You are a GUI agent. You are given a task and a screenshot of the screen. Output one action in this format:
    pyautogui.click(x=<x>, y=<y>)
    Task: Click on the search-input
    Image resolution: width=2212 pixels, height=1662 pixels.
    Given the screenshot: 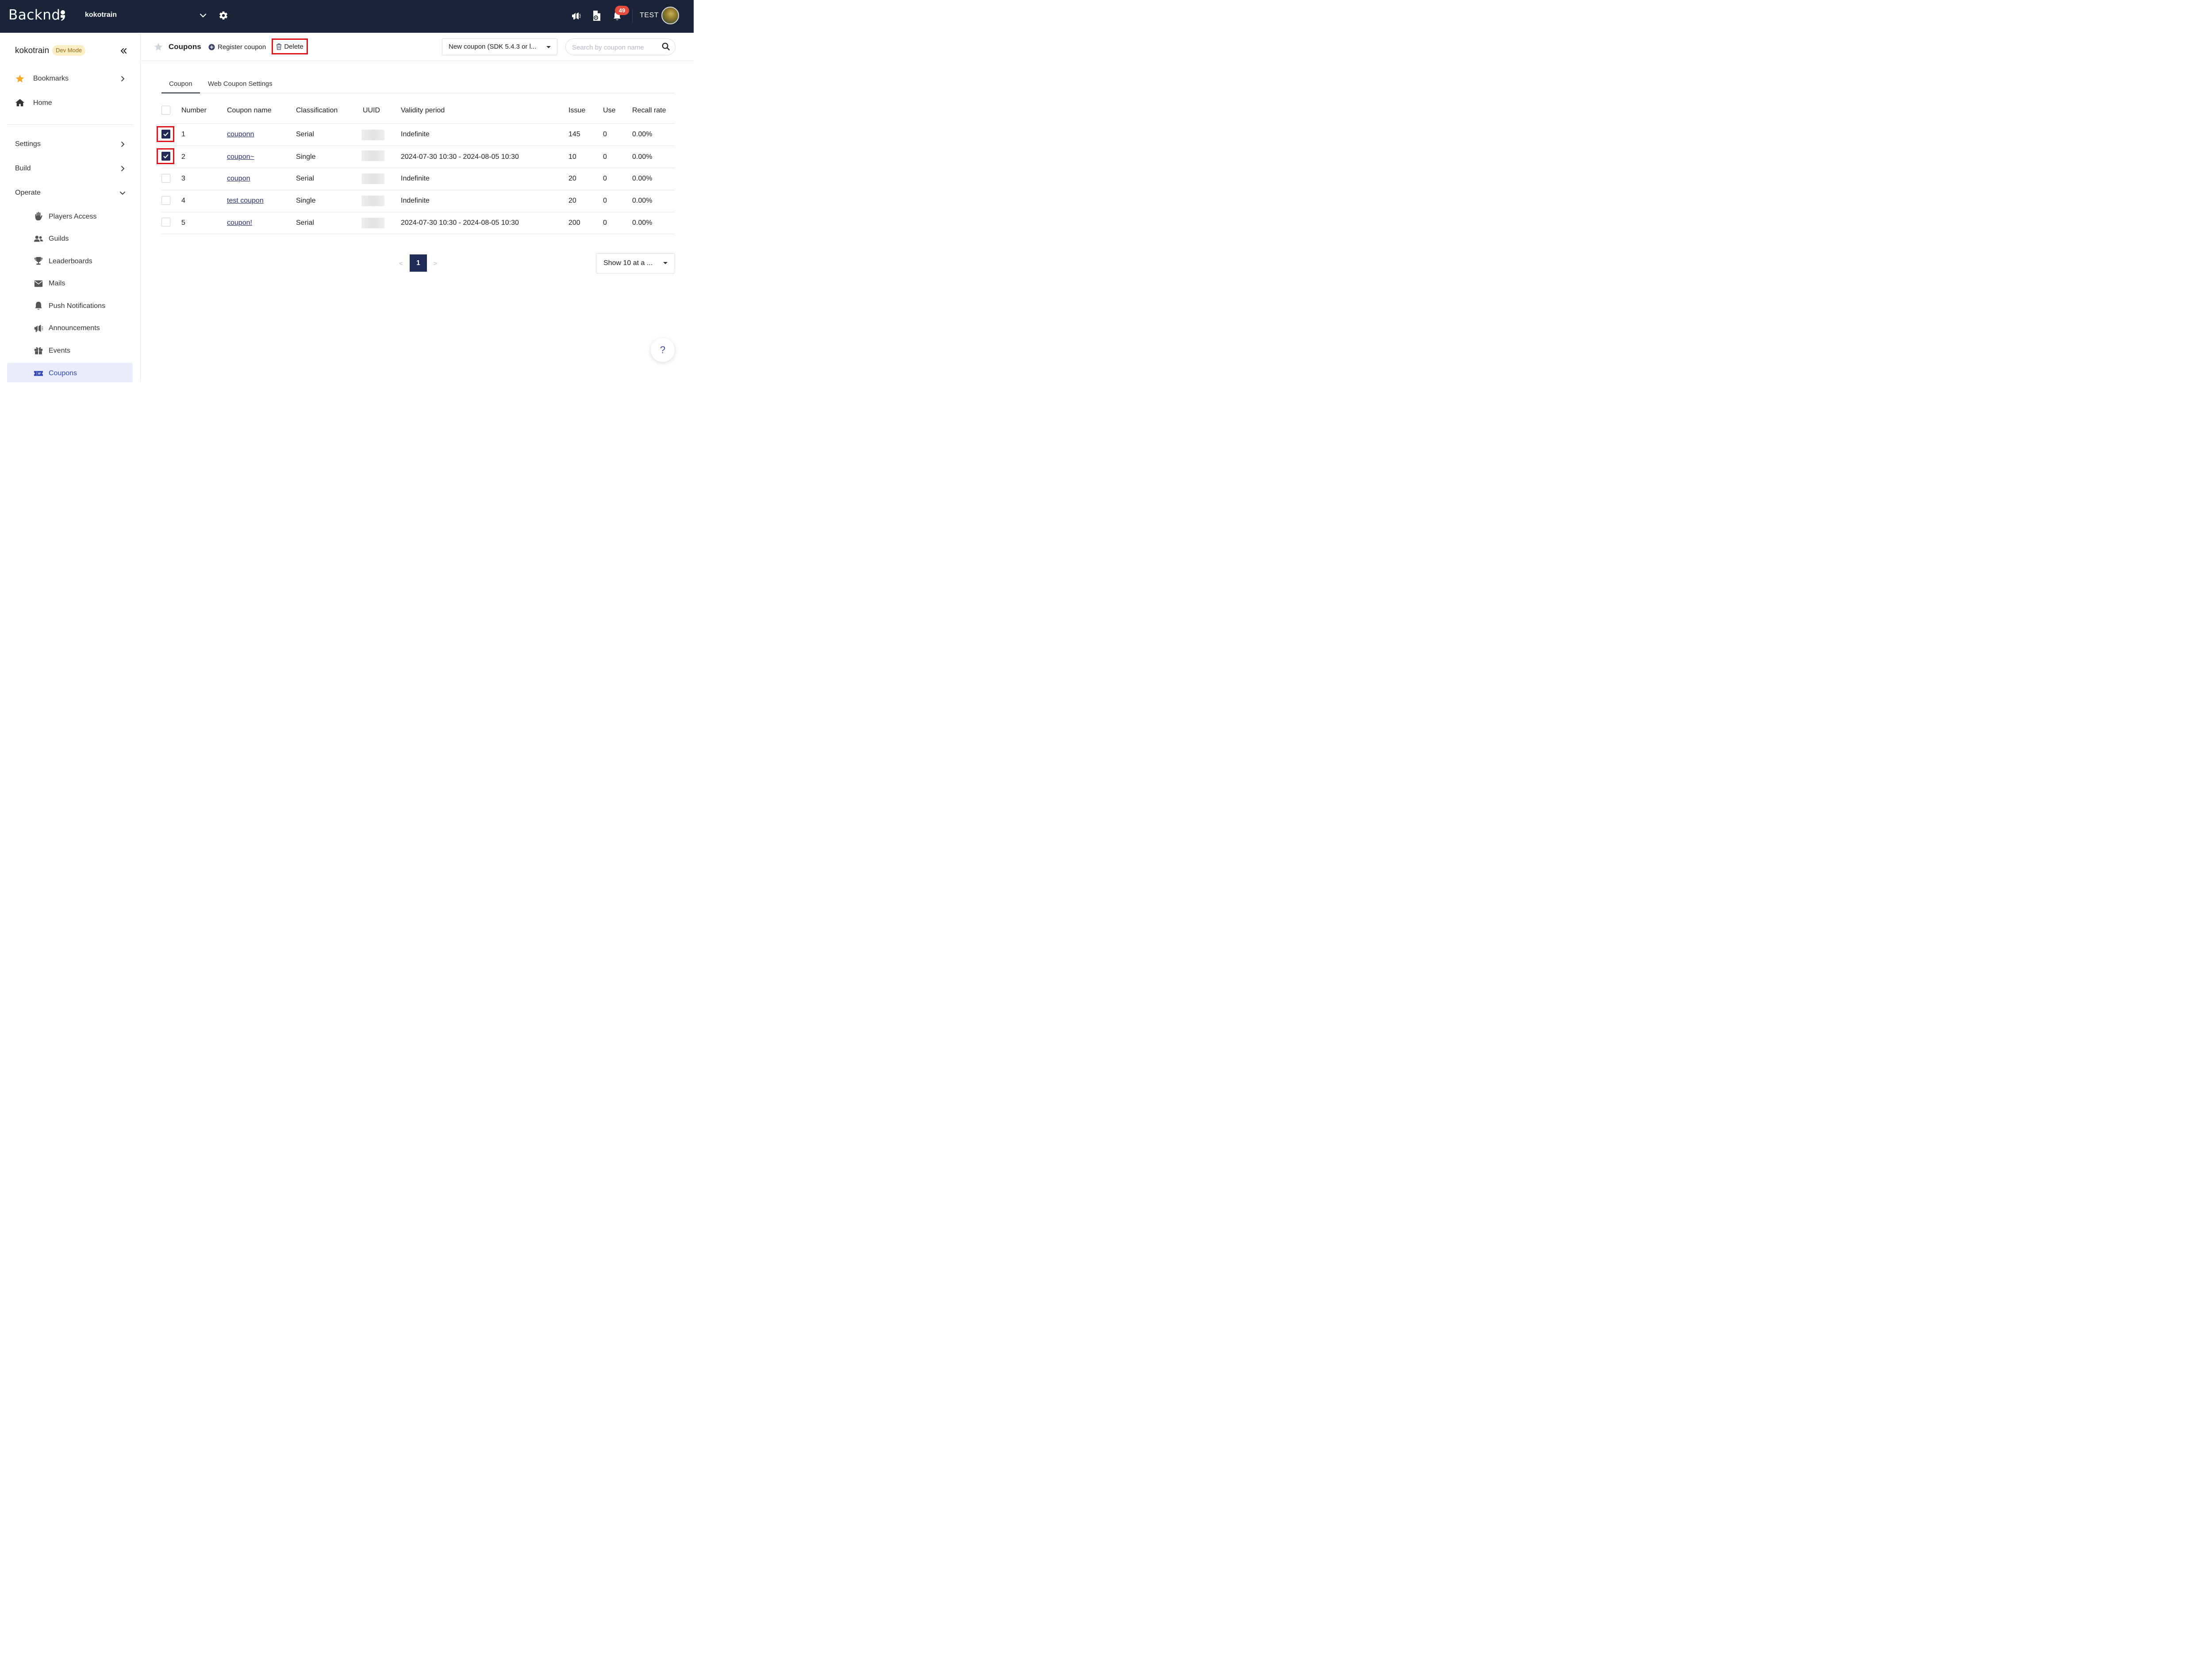 What is the action you would take?
    pyautogui.click(x=616, y=47)
    